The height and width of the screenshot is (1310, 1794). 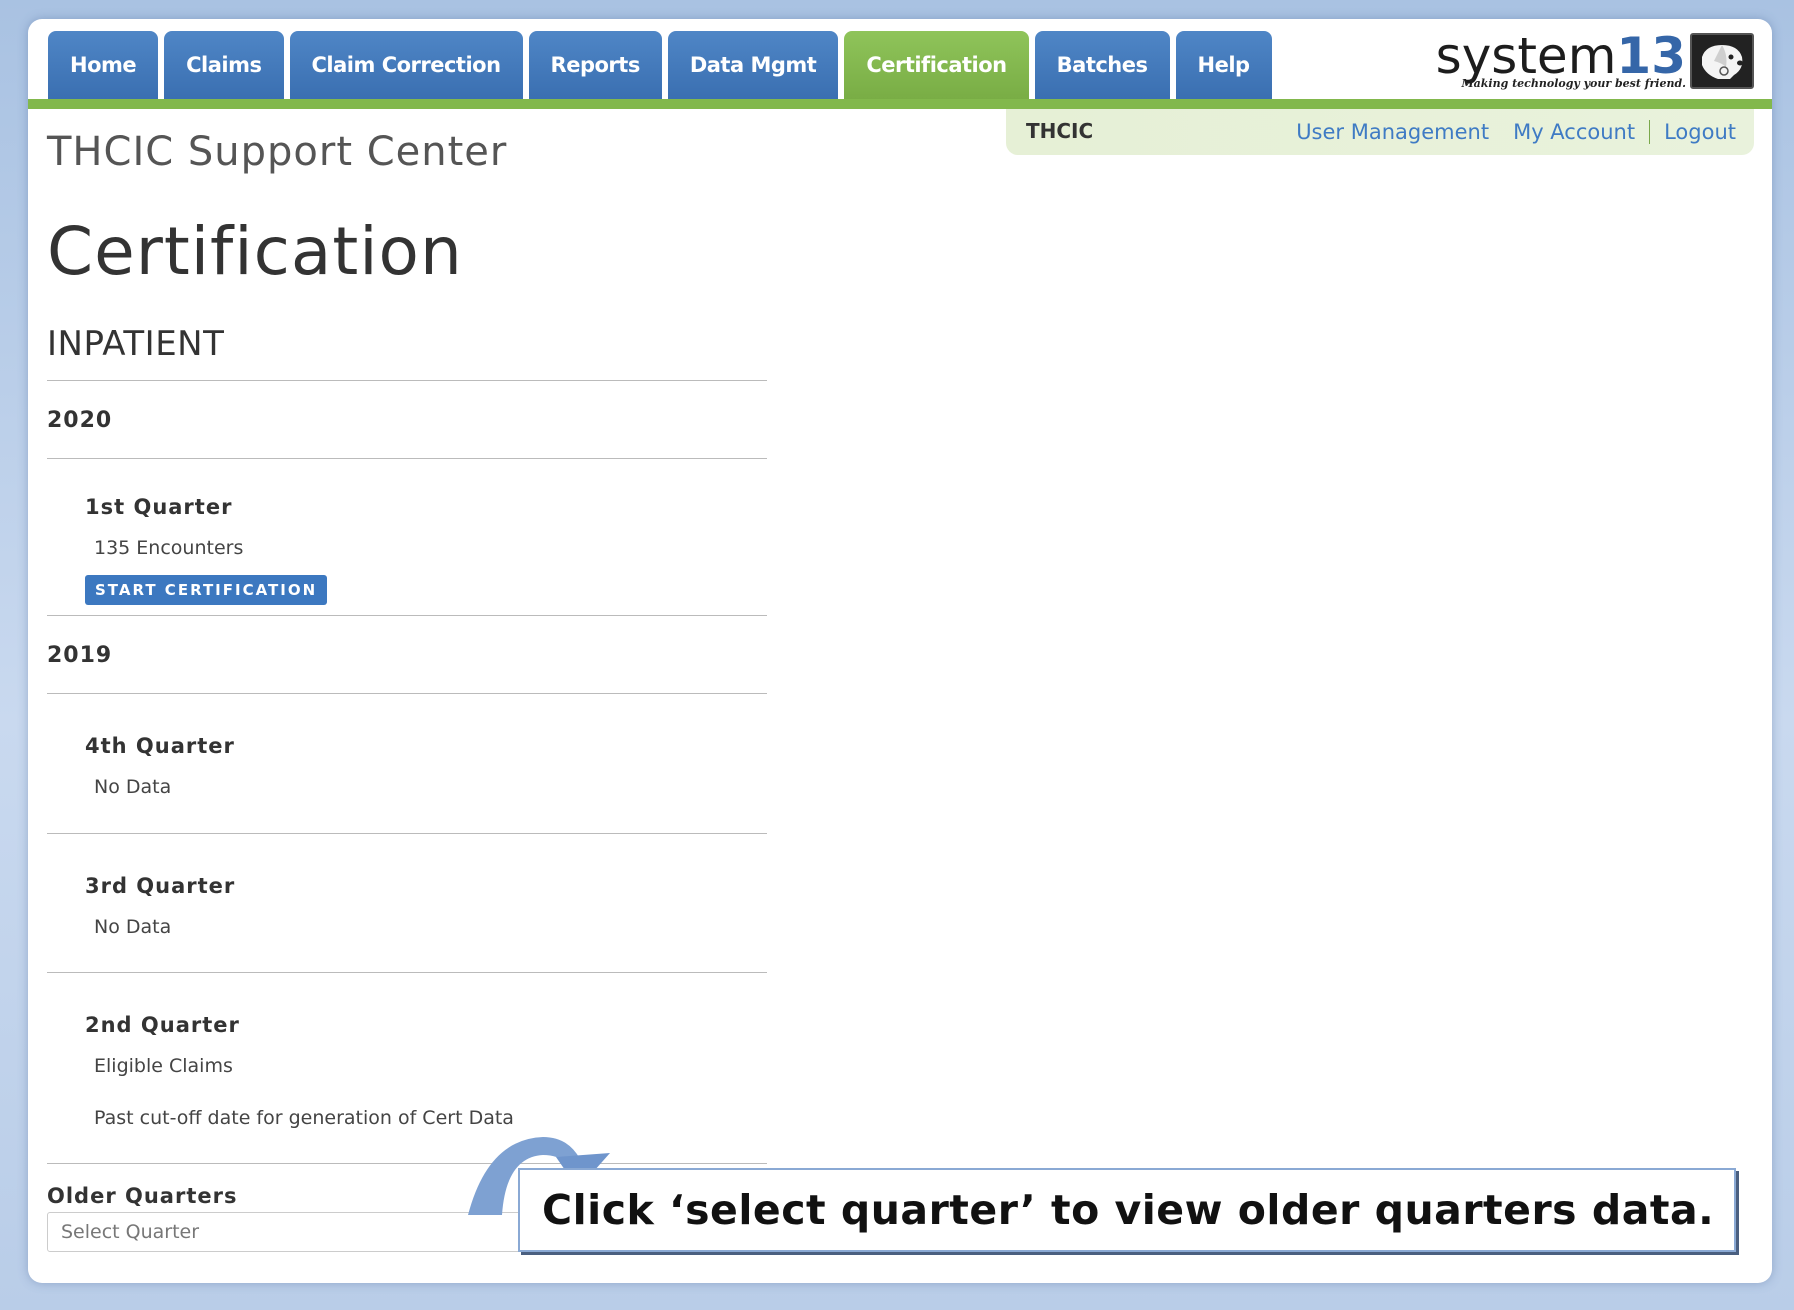 What do you see at coordinates (224, 65) in the screenshot?
I see `tab-claims: Claims` at bounding box center [224, 65].